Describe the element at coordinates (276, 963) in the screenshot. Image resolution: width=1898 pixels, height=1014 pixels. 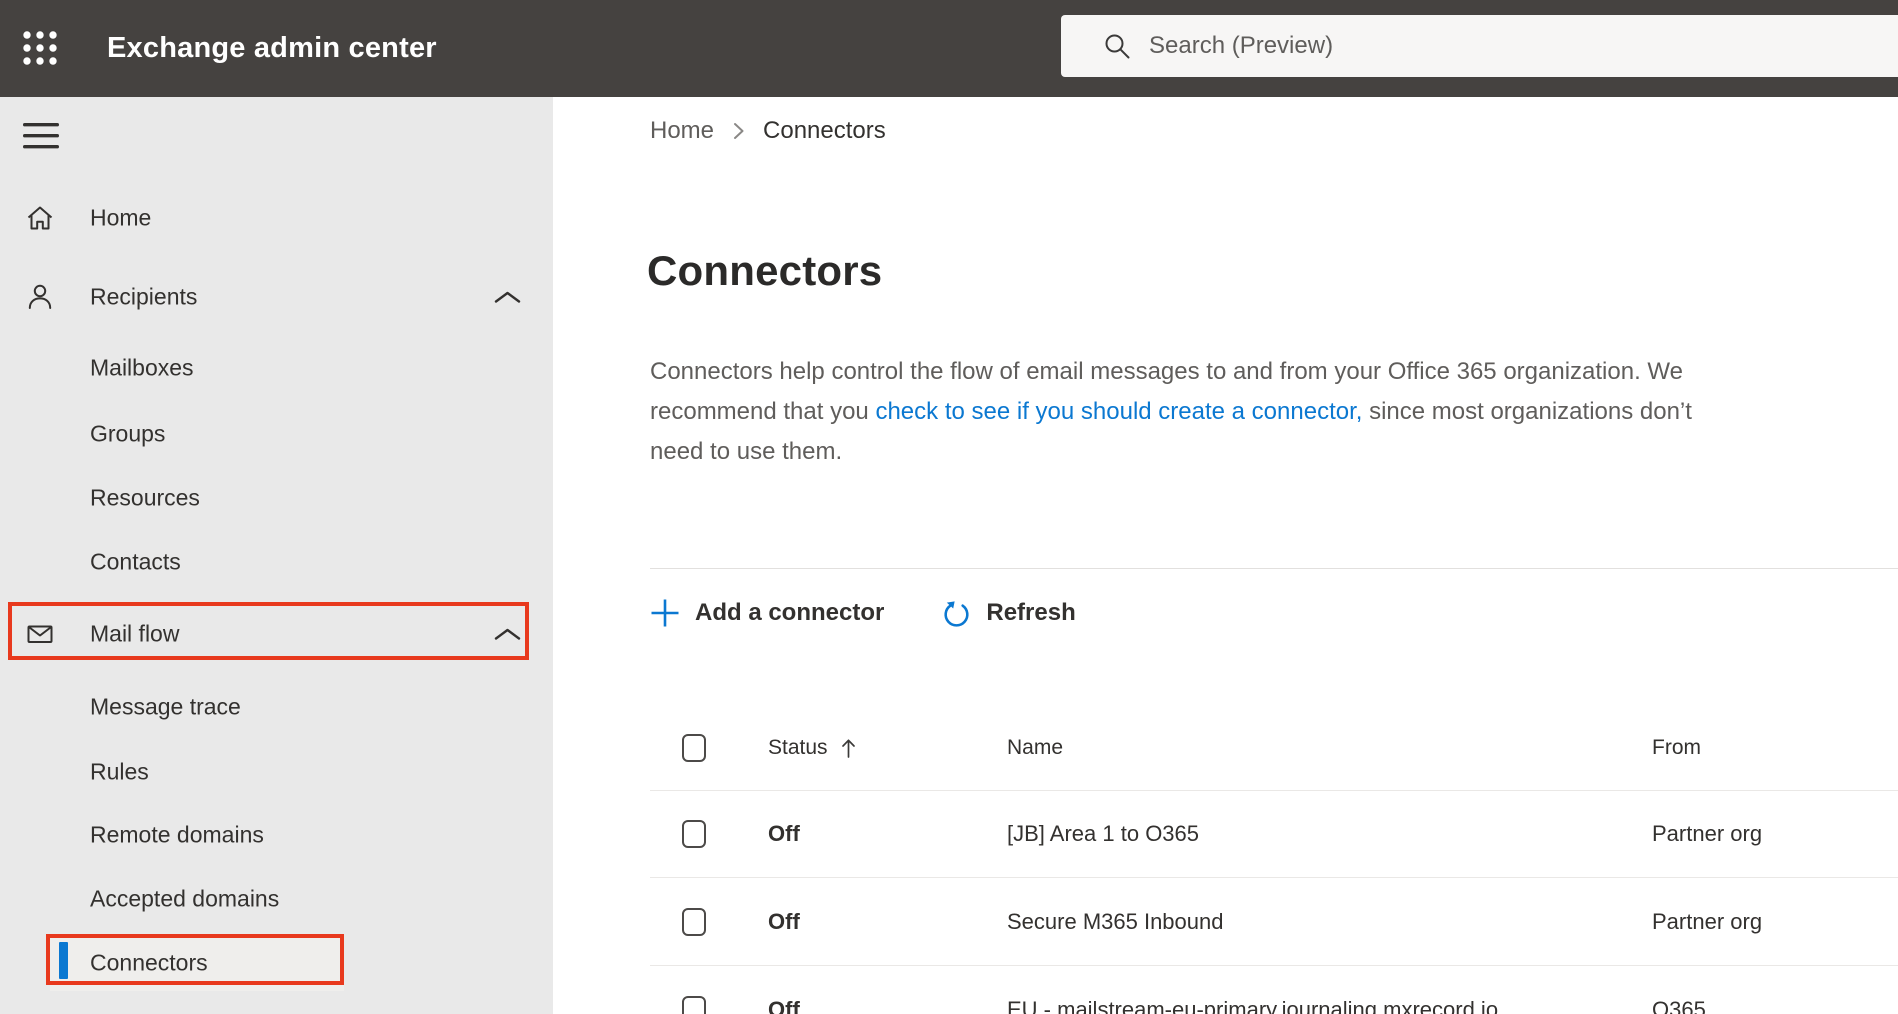
I see `sidebar-item-connectors: Connectors` at that location.